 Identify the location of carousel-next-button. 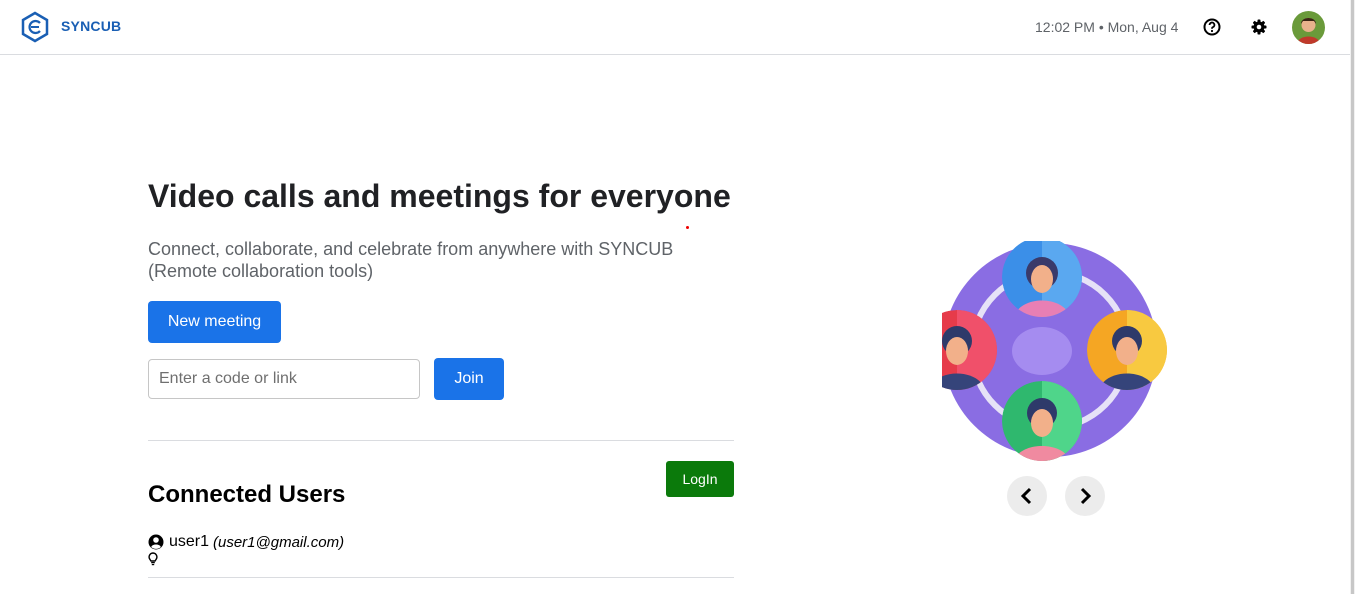
(1085, 496).